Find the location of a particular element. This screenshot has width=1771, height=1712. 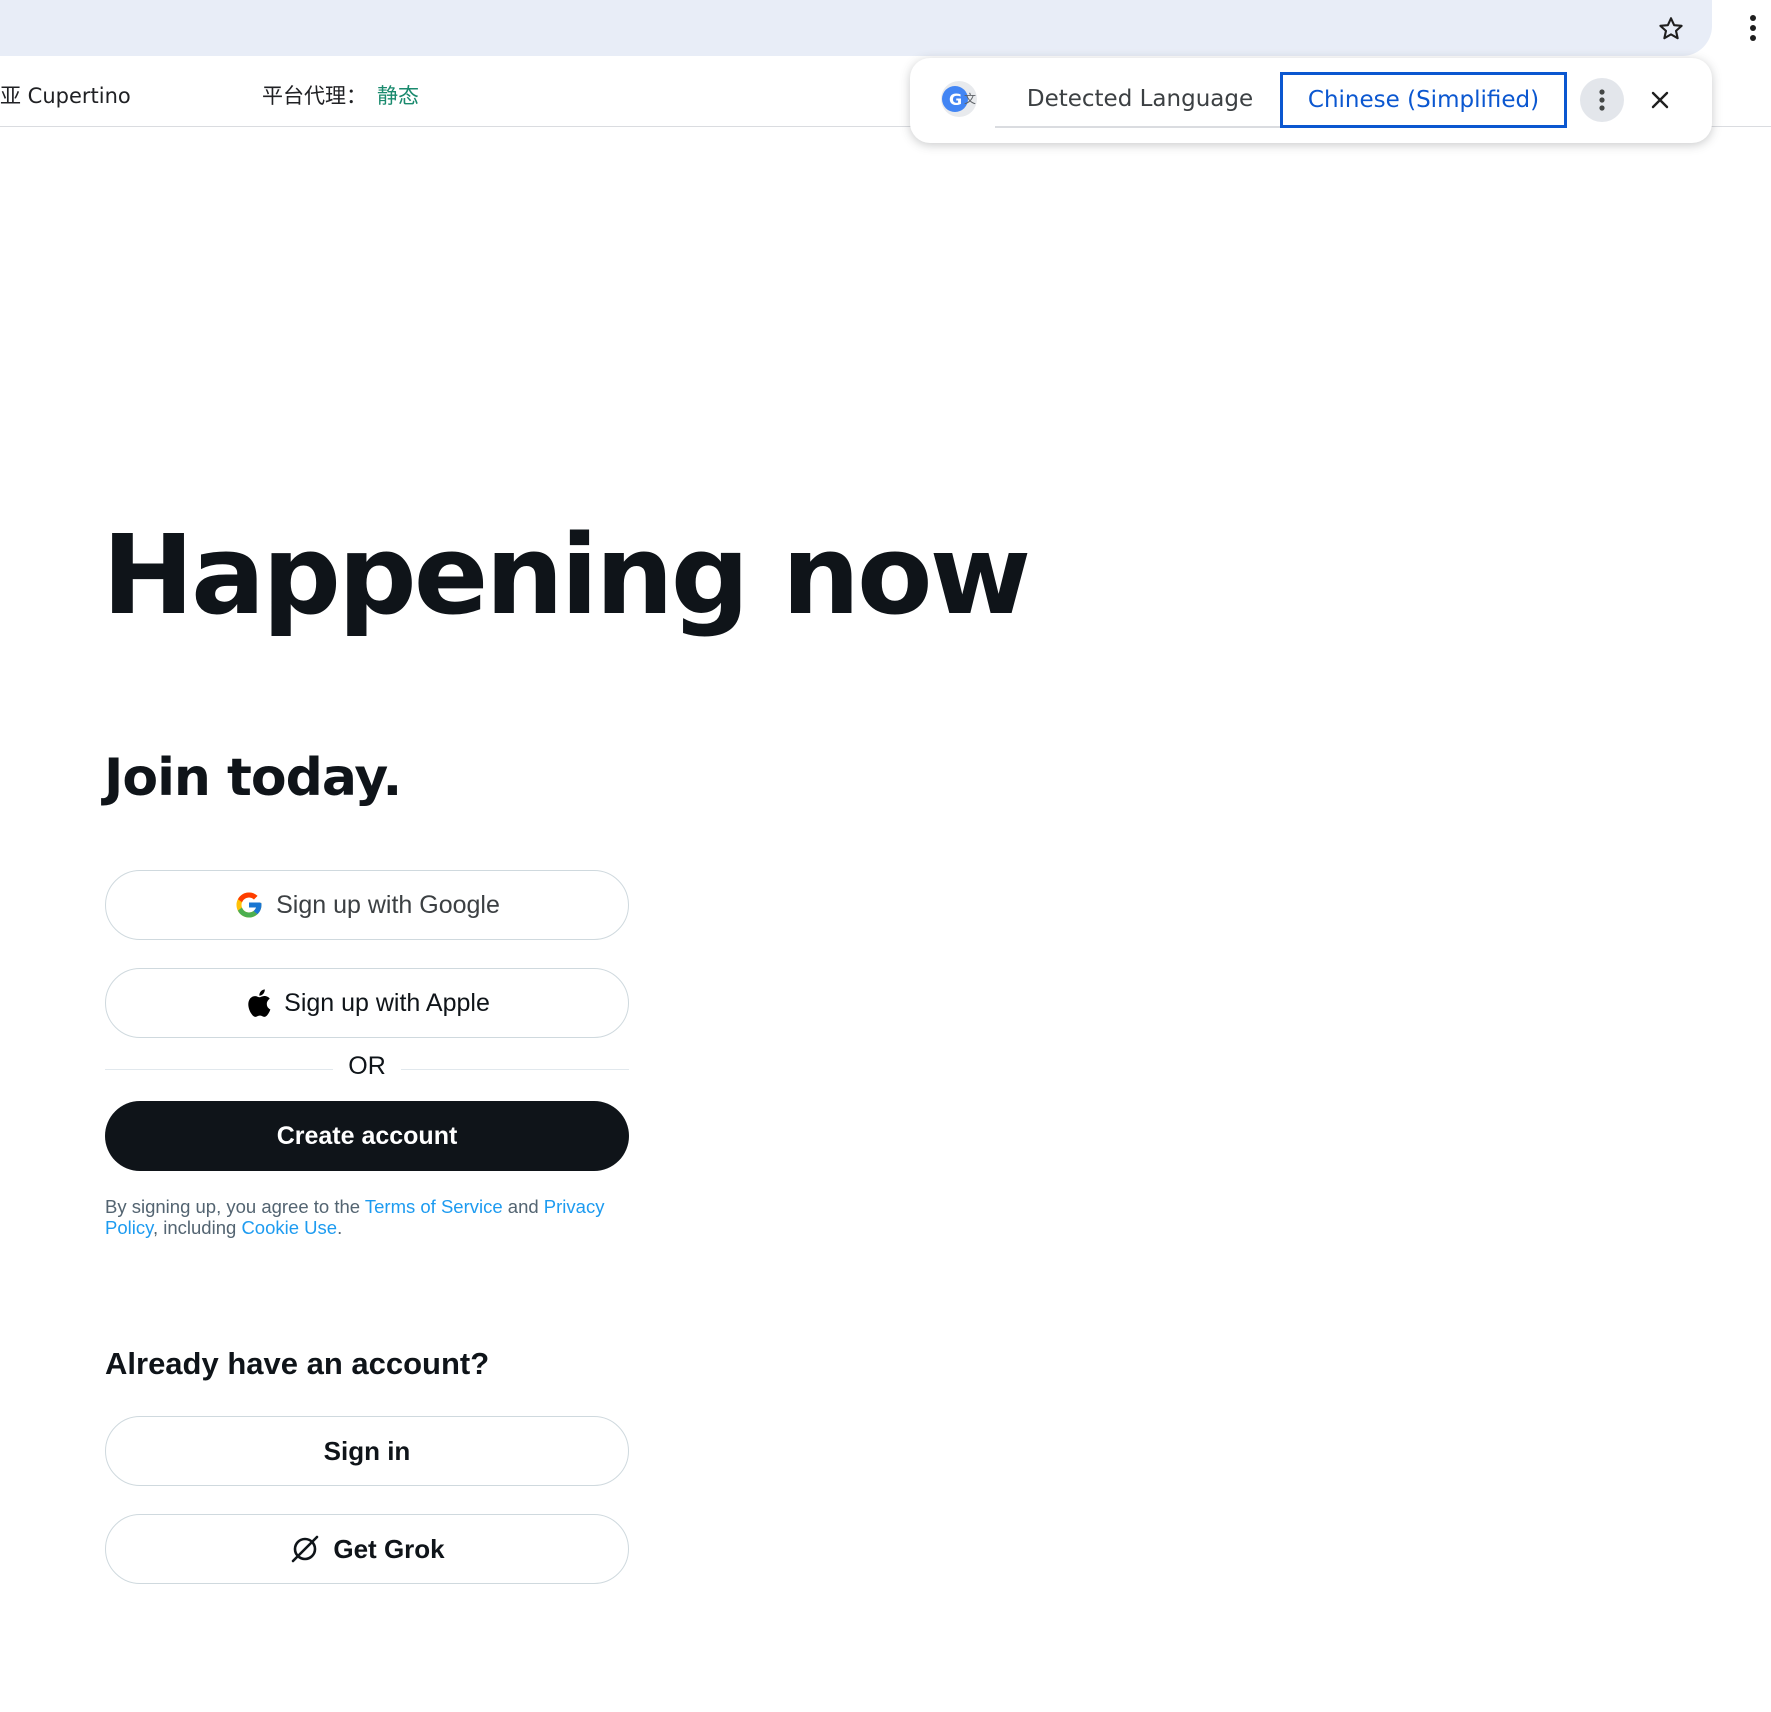

bookmark-star-button is located at coordinates (1671, 29).